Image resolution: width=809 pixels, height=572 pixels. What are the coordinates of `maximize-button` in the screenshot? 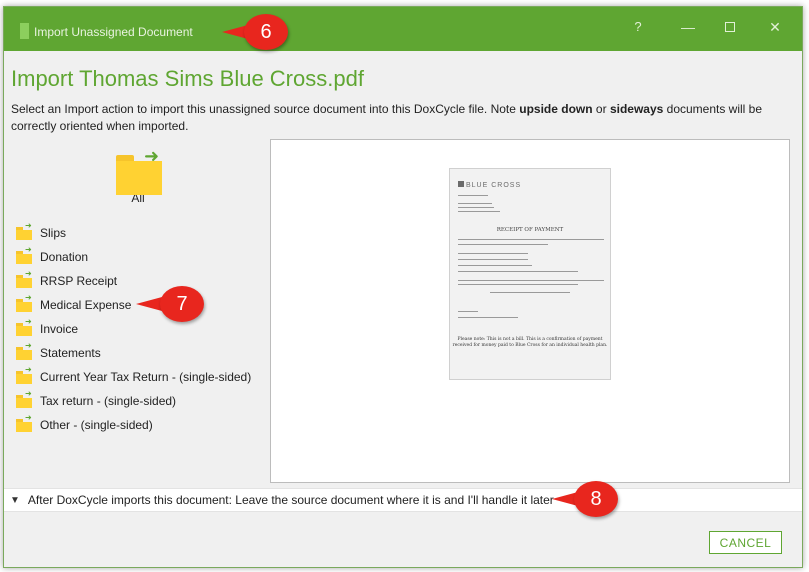 It's located at (730, 27).